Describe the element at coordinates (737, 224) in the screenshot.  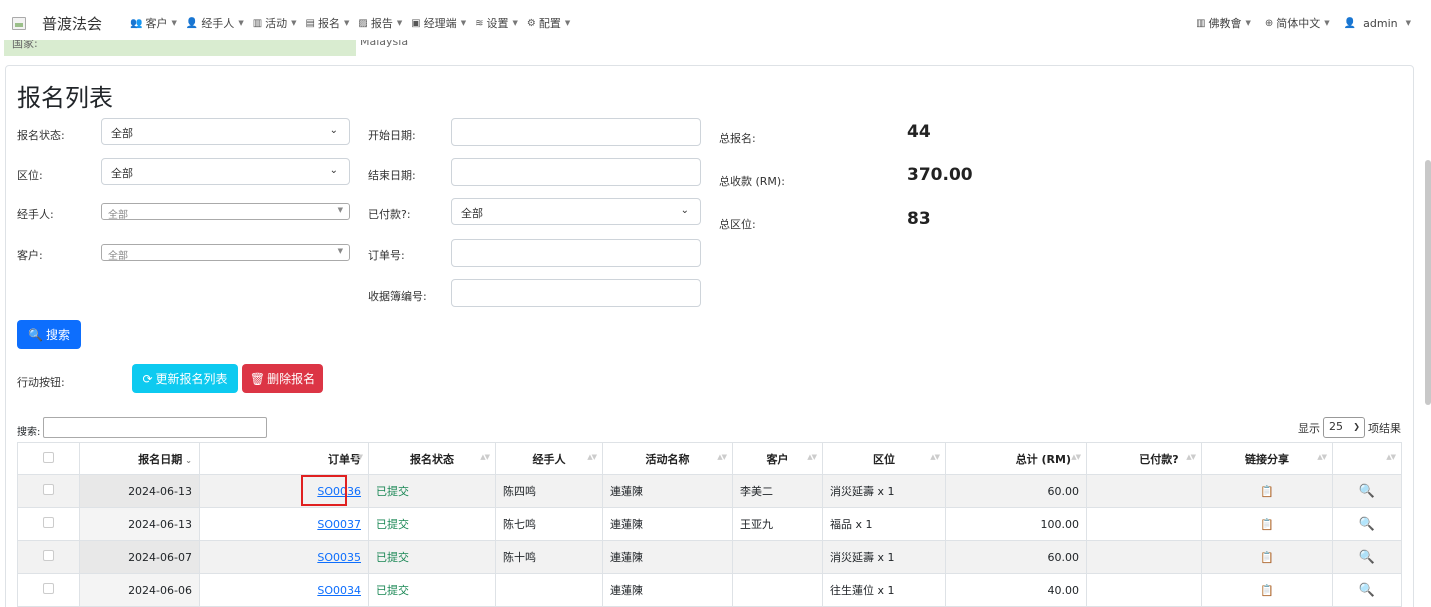
I see `total-zone-label: 总区位:` at that location.